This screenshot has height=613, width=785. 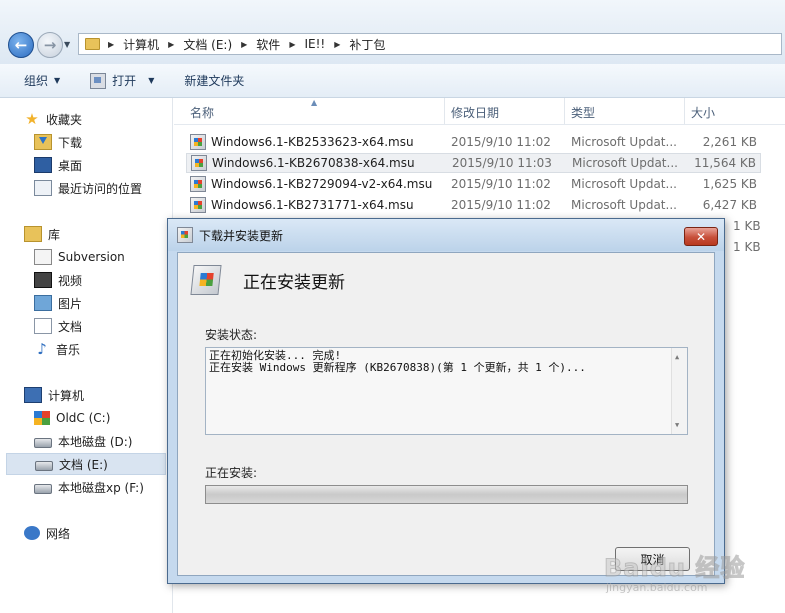 I want to click on nav-label: 最近访问的位置, so click(x=100, y=188).